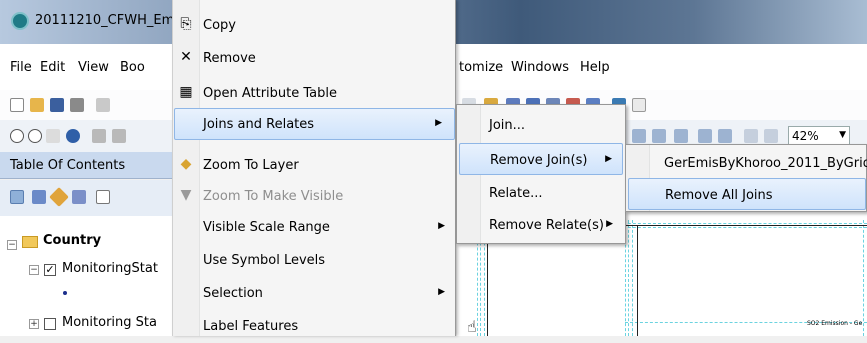 The width and height of the screenshot is (867, 343). Describe the element at coordinates (103, 197) in the screenshot. I see `options-icon` at that location.